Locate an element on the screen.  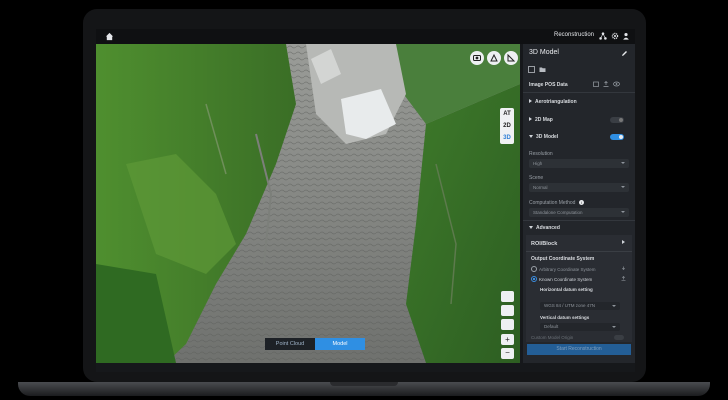
aerotriangulation-row: Aerotriangulation is located at coordinates (553, 102).